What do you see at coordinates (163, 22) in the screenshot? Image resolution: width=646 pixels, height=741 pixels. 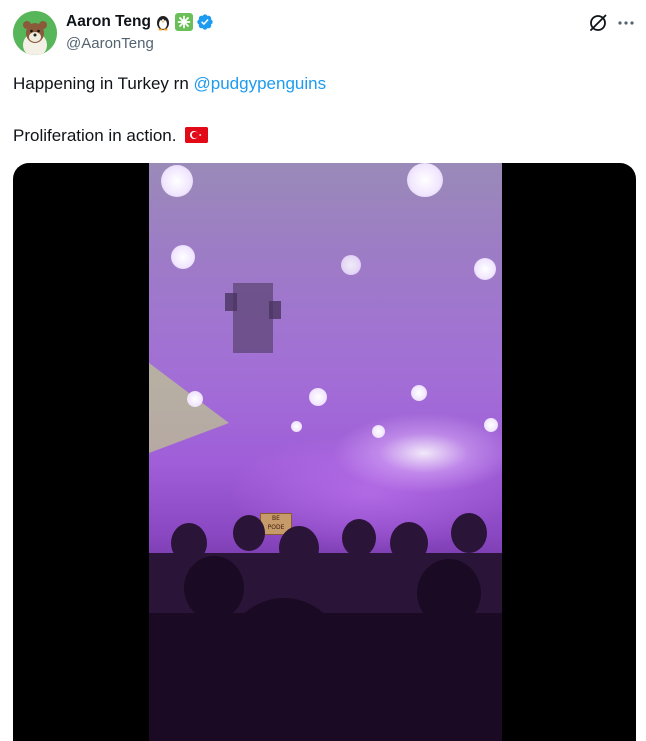 I see `penguin-emoji-icon` at bounding box center [163, 22].